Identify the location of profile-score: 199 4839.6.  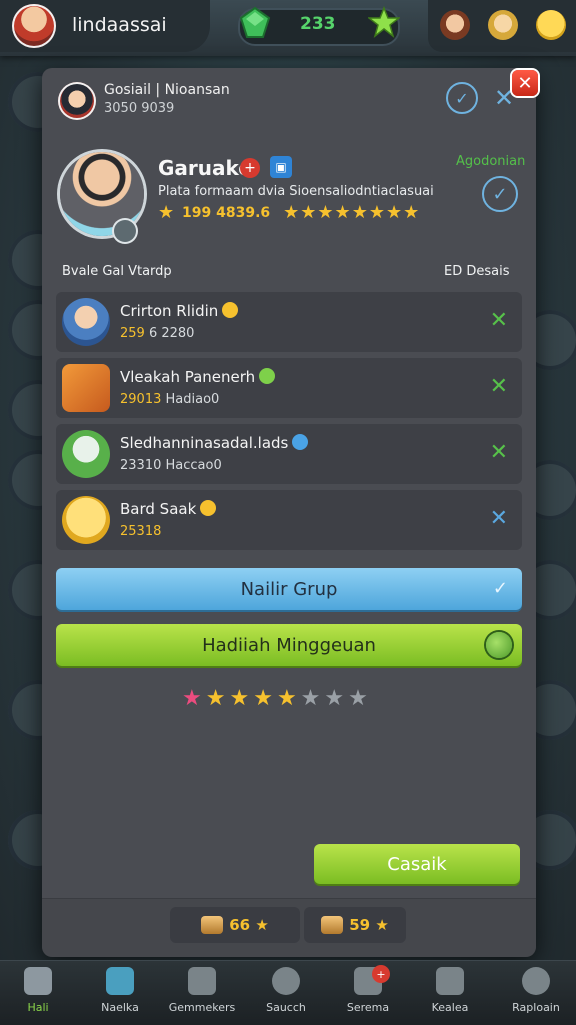
(226, 213).